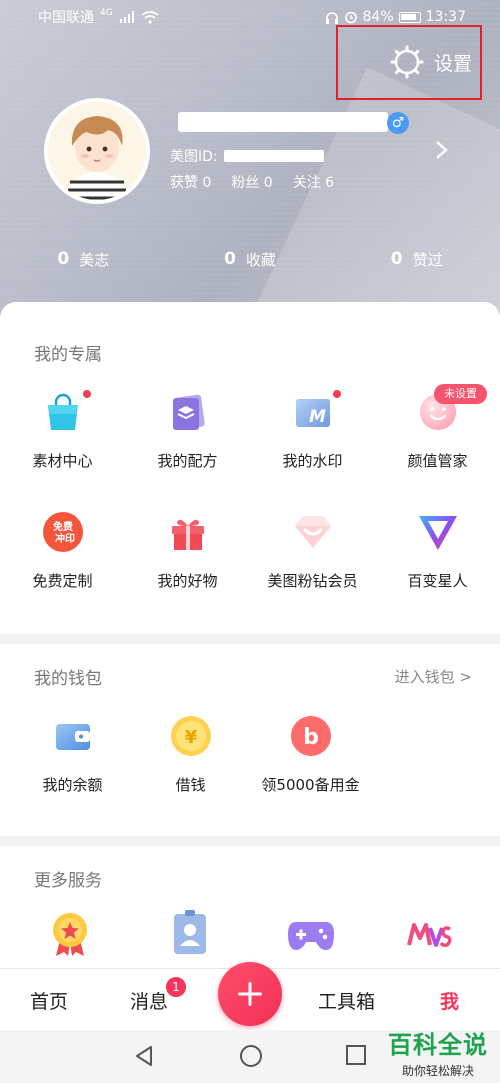 The image size is (500, 1083). I want to click on plus-icon, so click(250, 994).